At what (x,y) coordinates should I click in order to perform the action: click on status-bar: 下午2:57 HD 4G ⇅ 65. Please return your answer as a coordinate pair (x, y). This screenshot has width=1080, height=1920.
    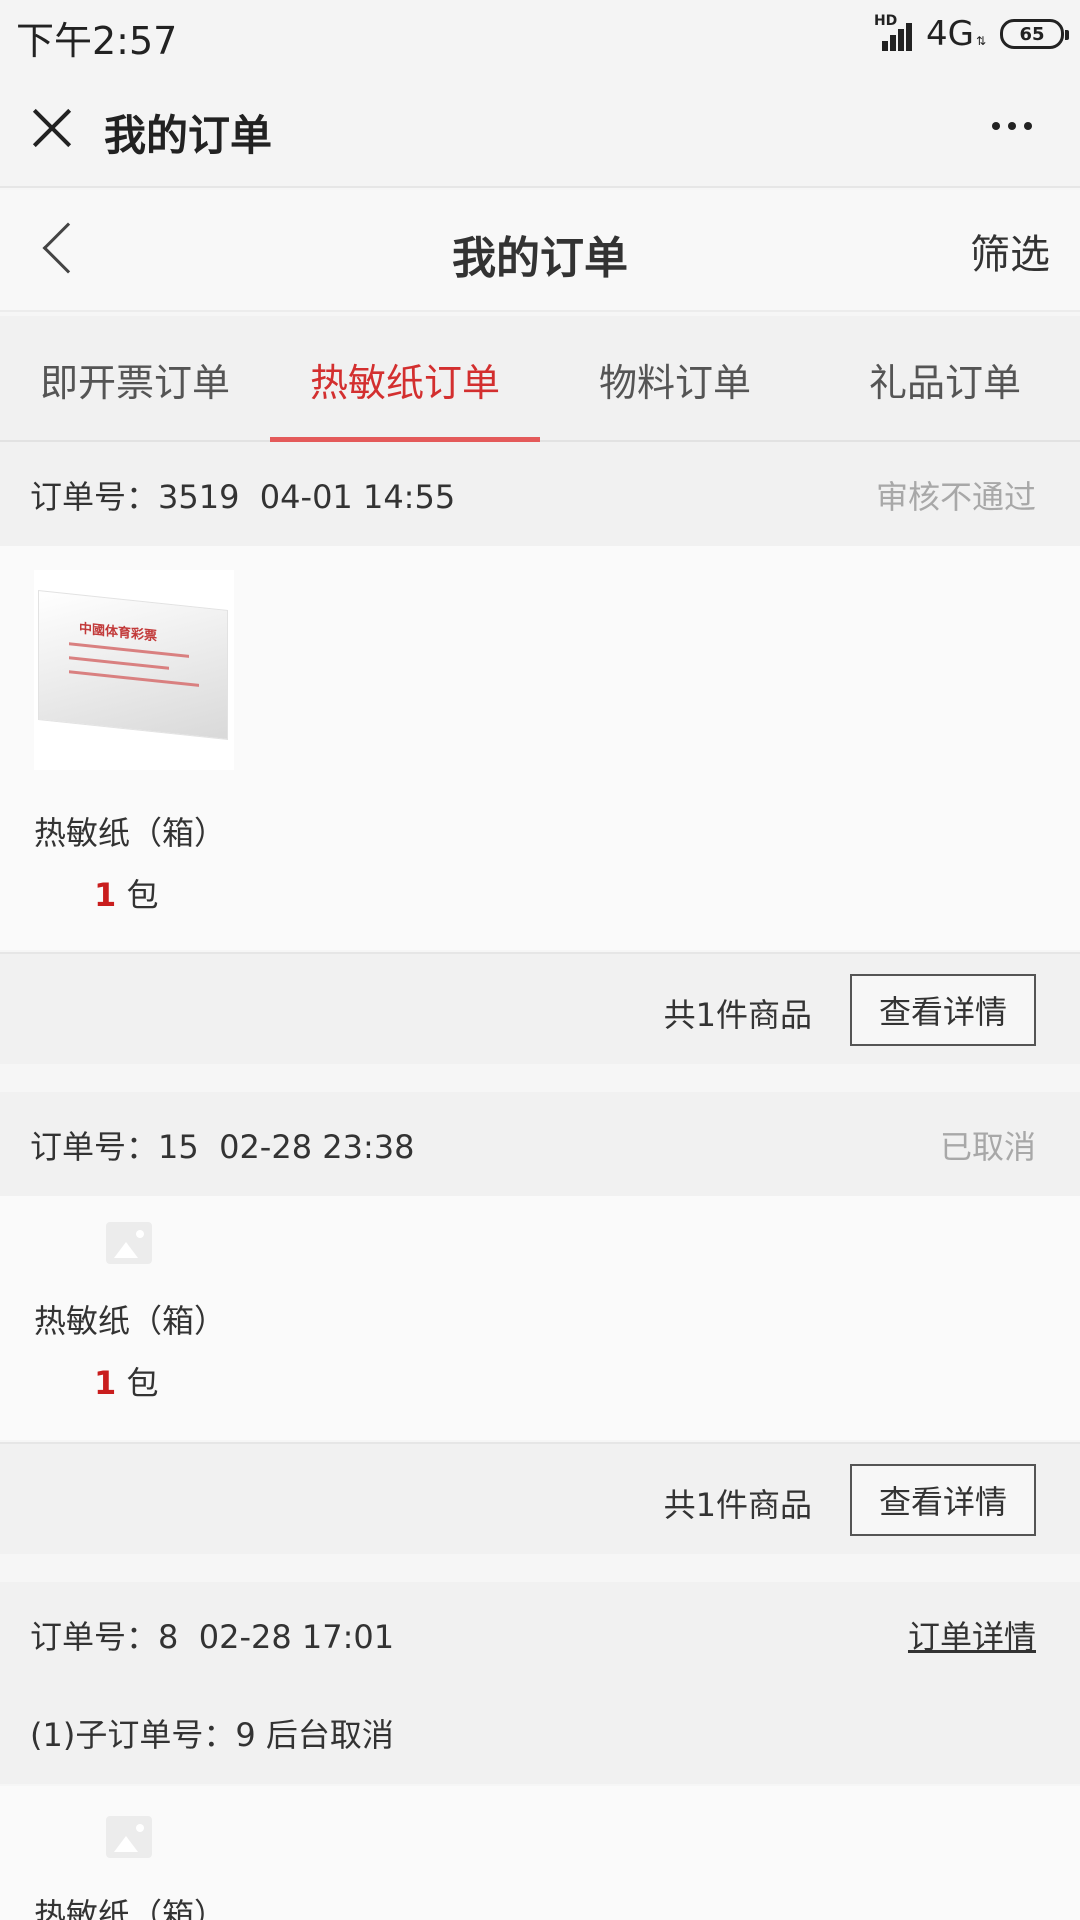
    Looking at the image, I should click on (540, 35).